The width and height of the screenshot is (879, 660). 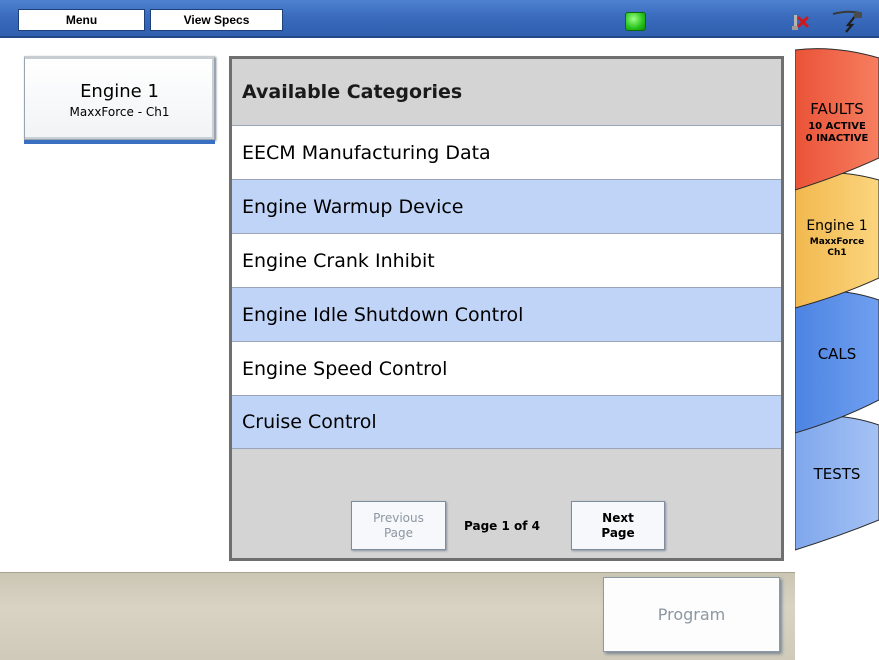 I want to click on menu-button: Menu, so click(x=81, y=20).